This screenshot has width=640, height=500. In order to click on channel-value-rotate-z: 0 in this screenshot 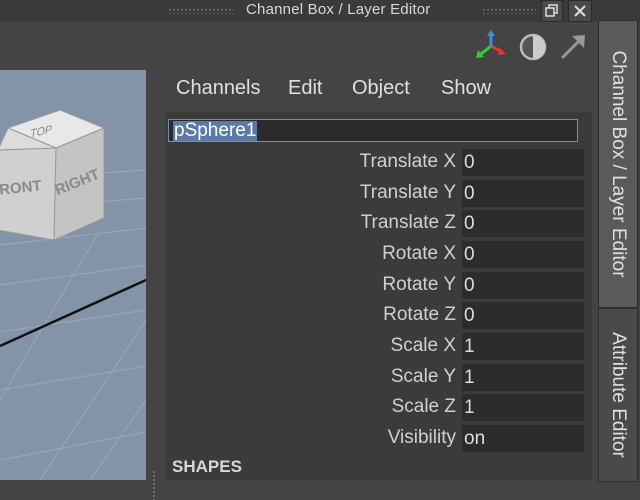, I will do `click(523, 315)`.